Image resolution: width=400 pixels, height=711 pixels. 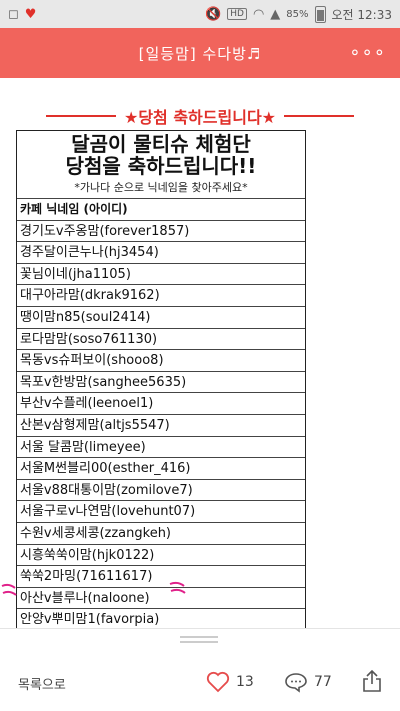 I want to click on comment-count: 77, so click(x=323, y=682).